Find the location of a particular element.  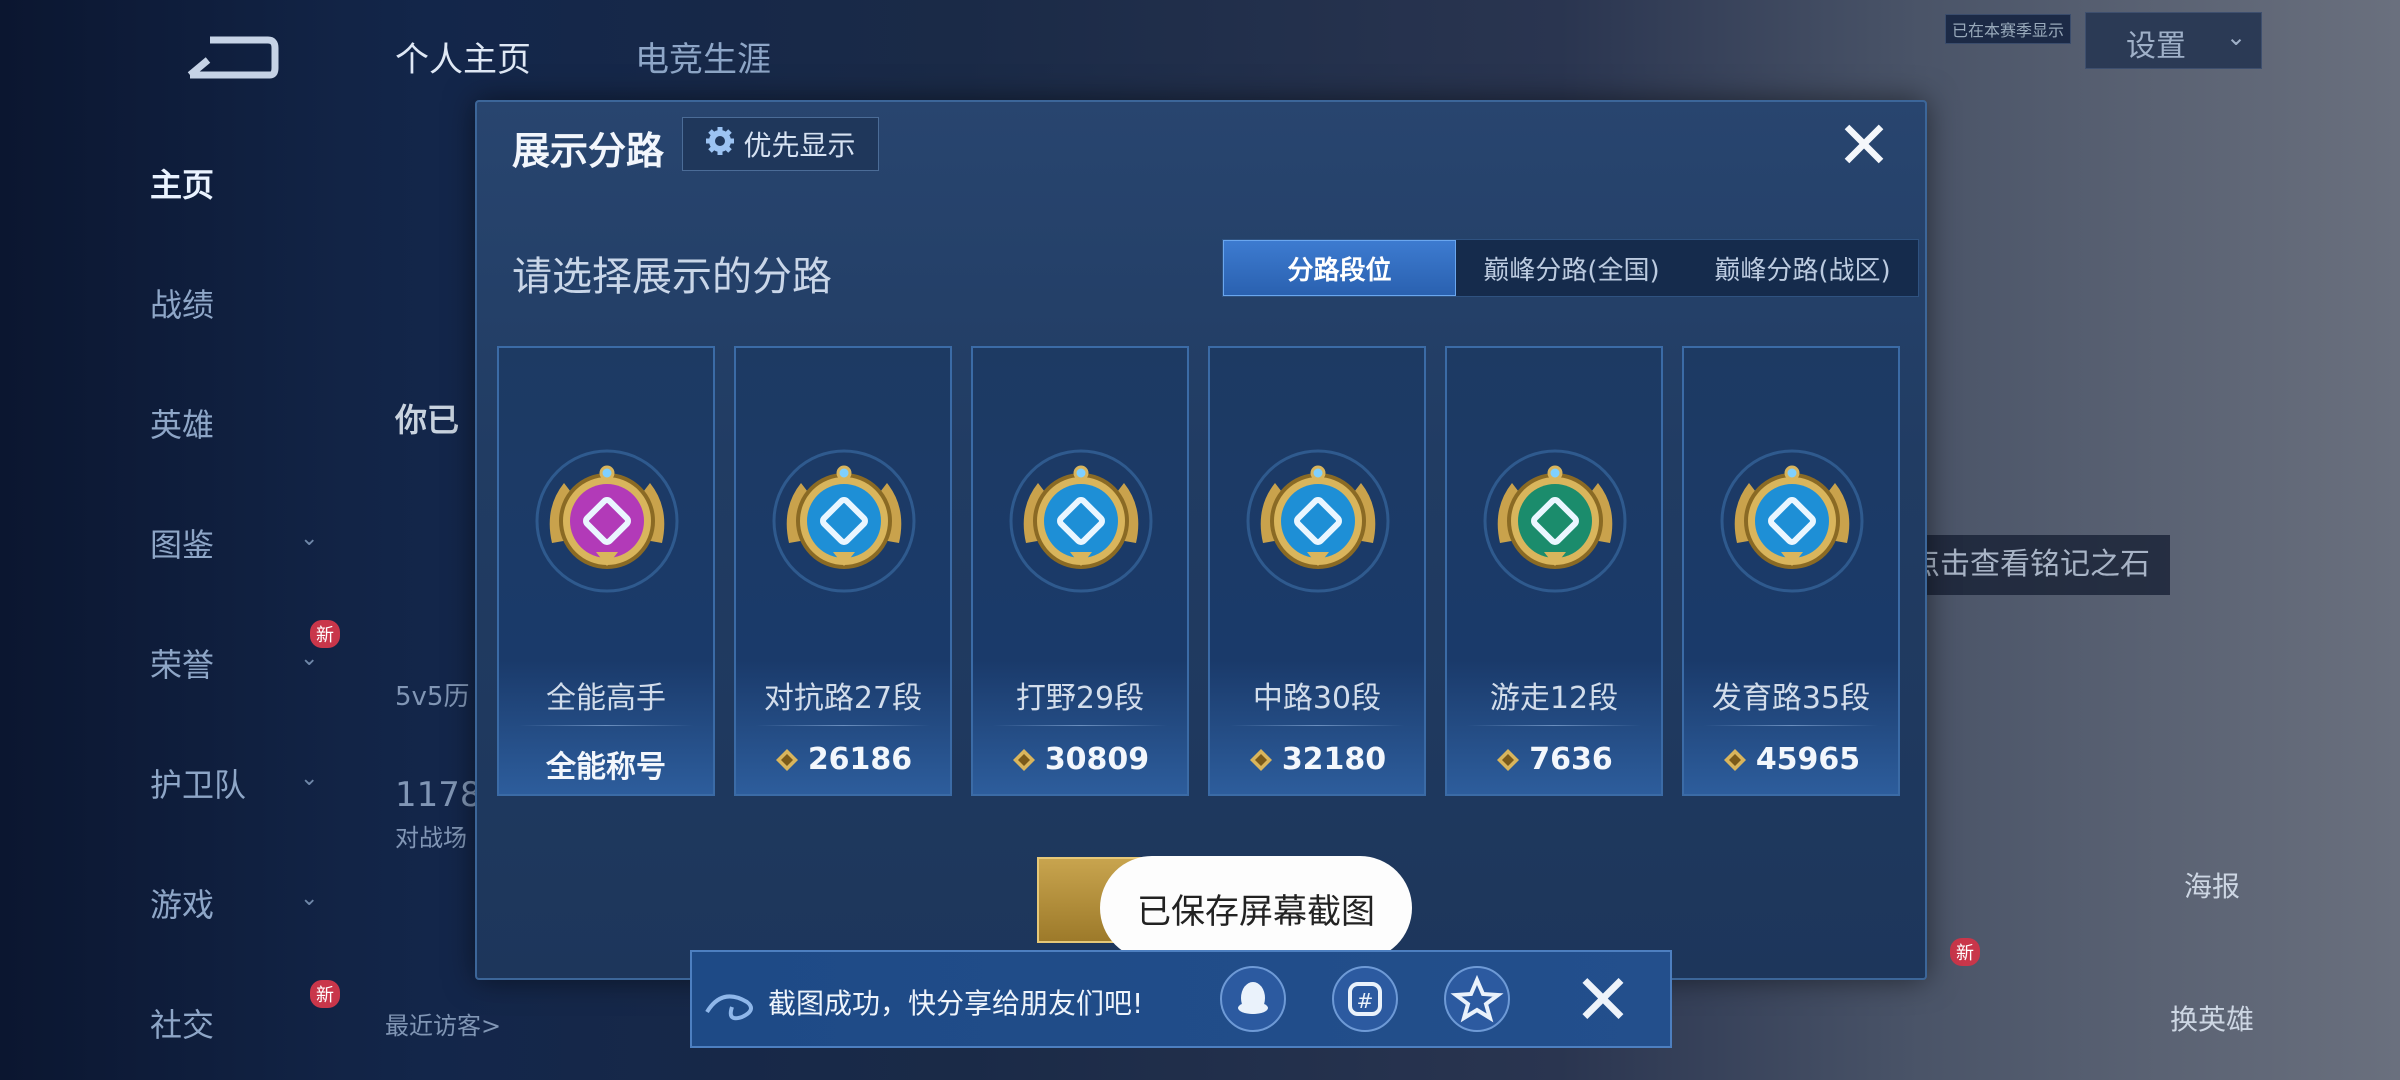

sidebar-item-2: 英雄 is located at coordinates (225, 423).